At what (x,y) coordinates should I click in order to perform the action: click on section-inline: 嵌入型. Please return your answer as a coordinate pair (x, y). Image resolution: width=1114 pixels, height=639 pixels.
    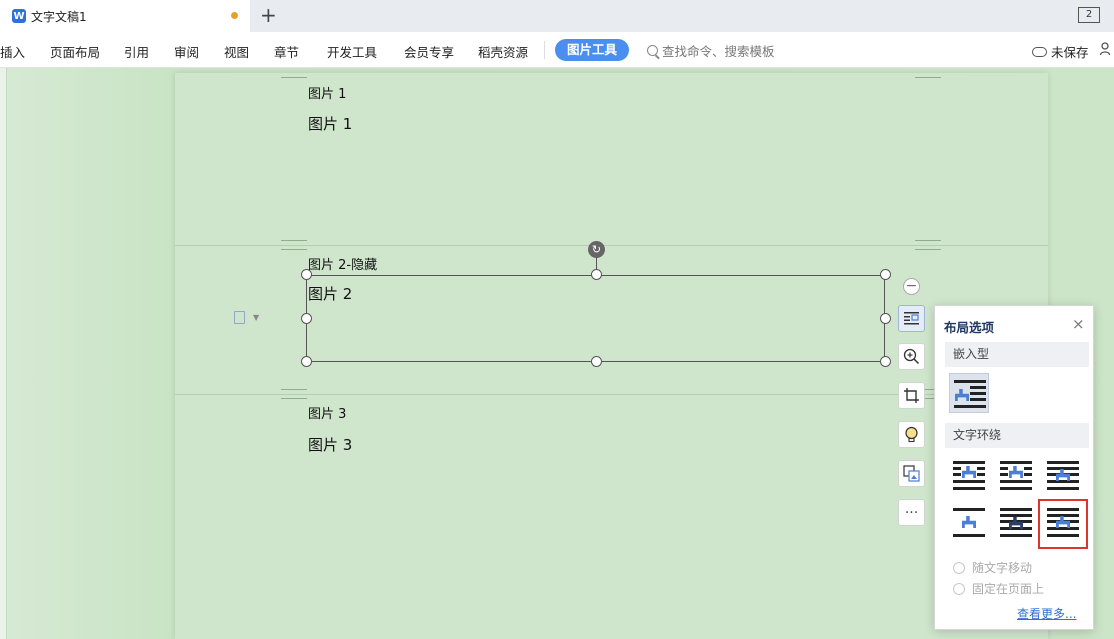
    Looking at the image, I should click on (1017, 354).